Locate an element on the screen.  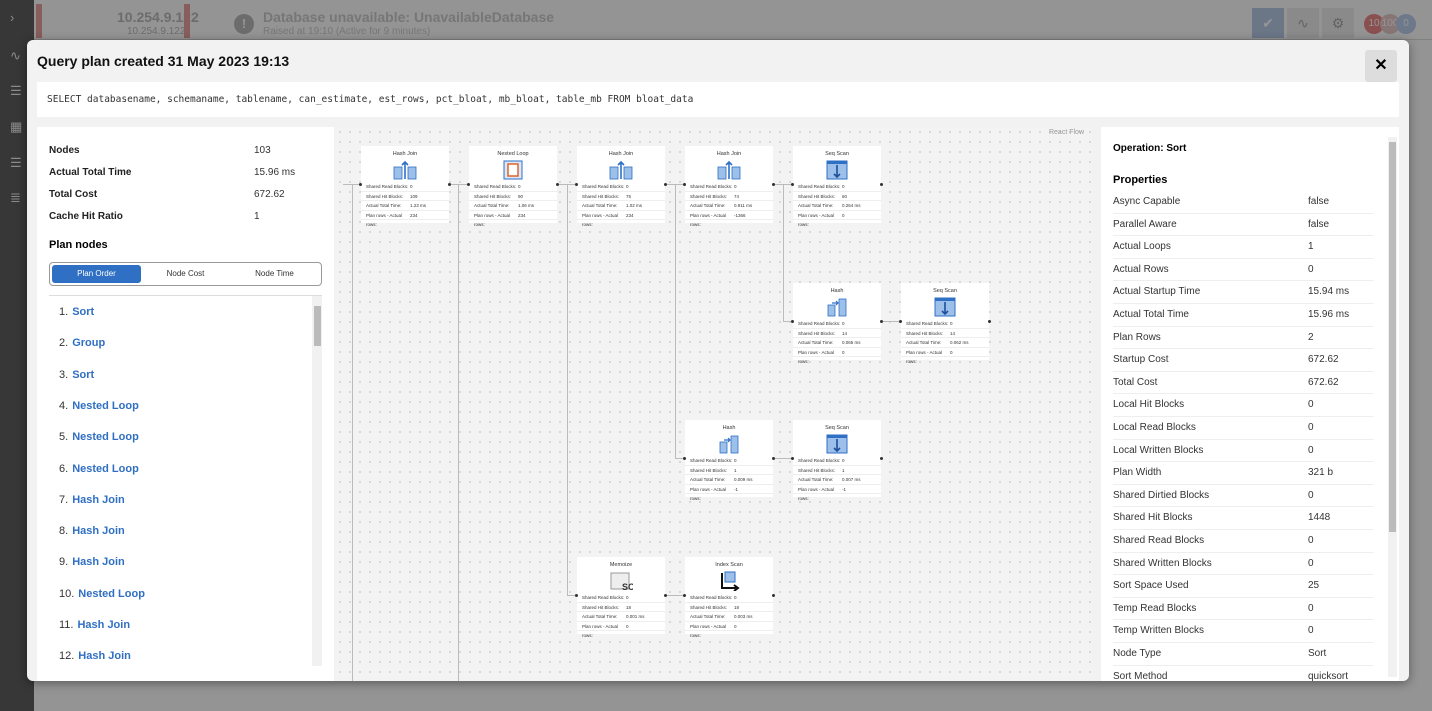
plan-node-item: 7. Hash Join is located at coordinates (92, 500).